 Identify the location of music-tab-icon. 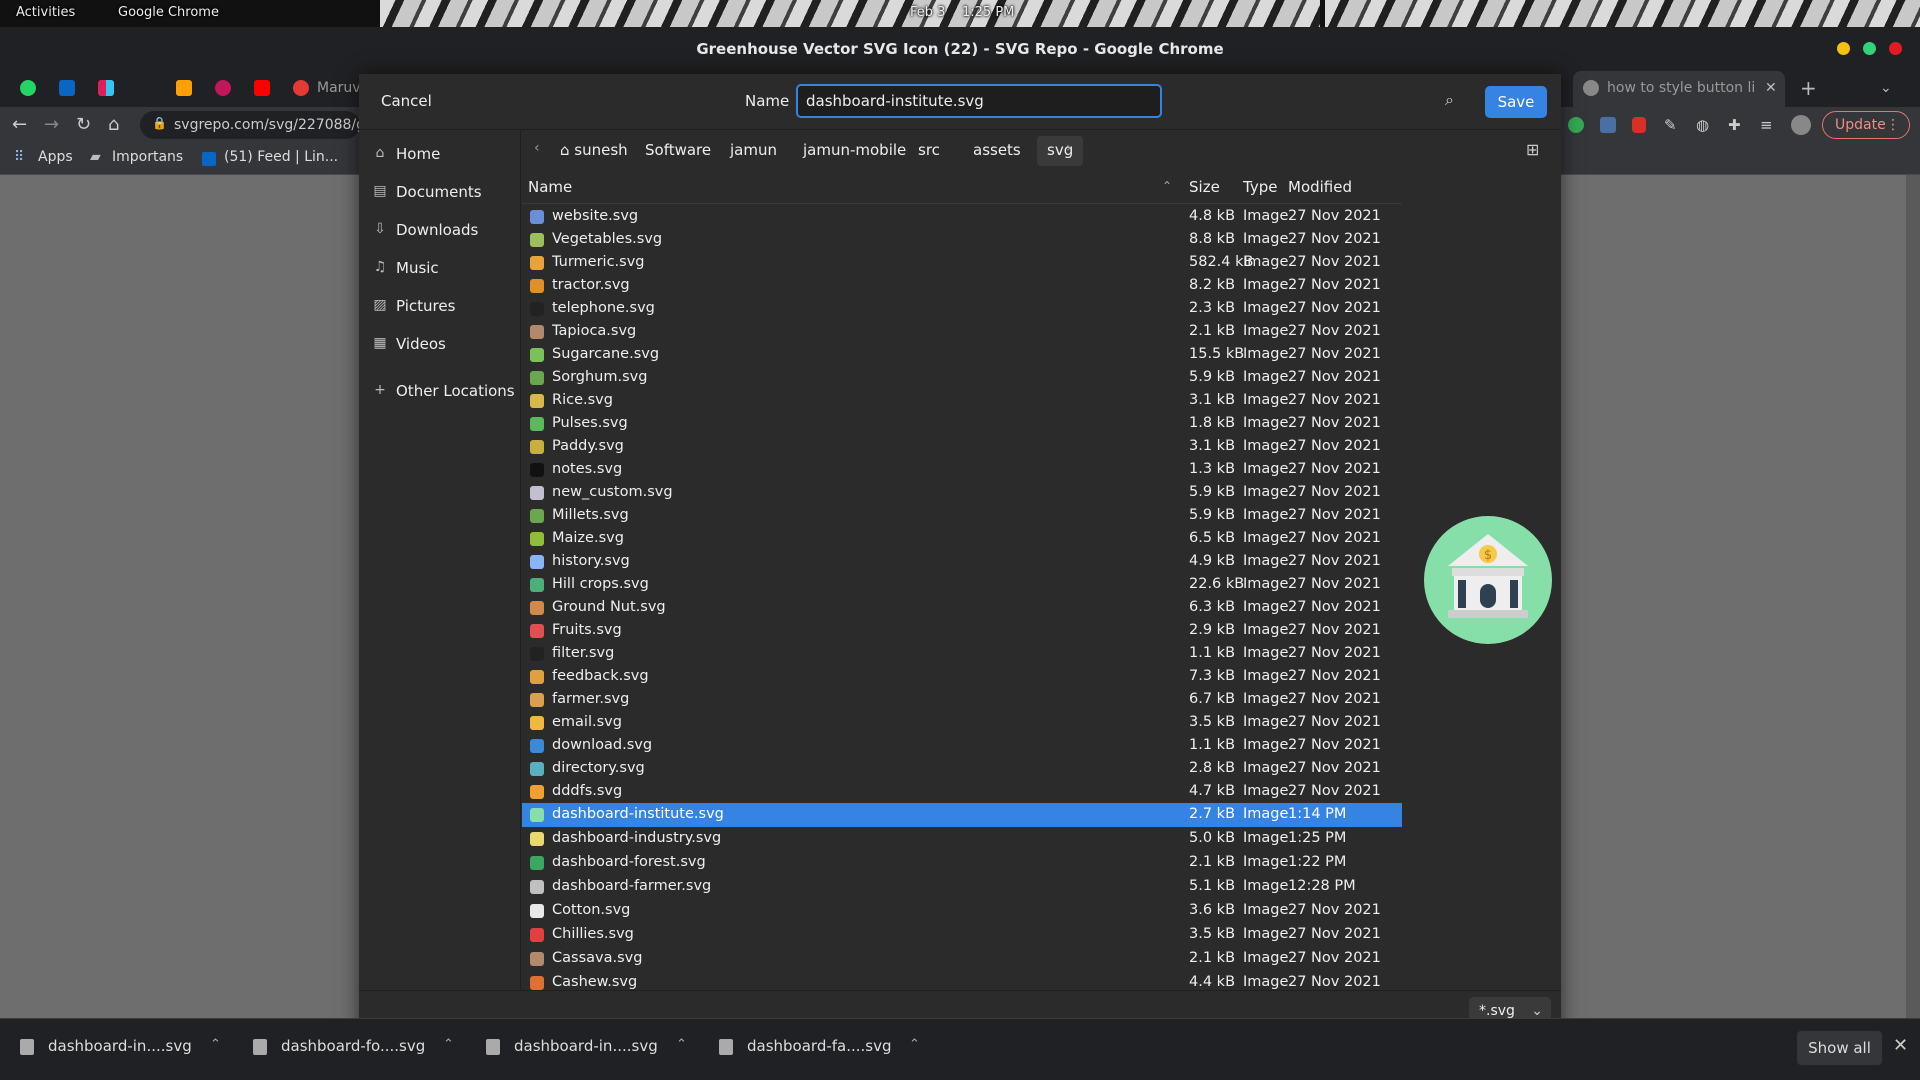
(301, 88).